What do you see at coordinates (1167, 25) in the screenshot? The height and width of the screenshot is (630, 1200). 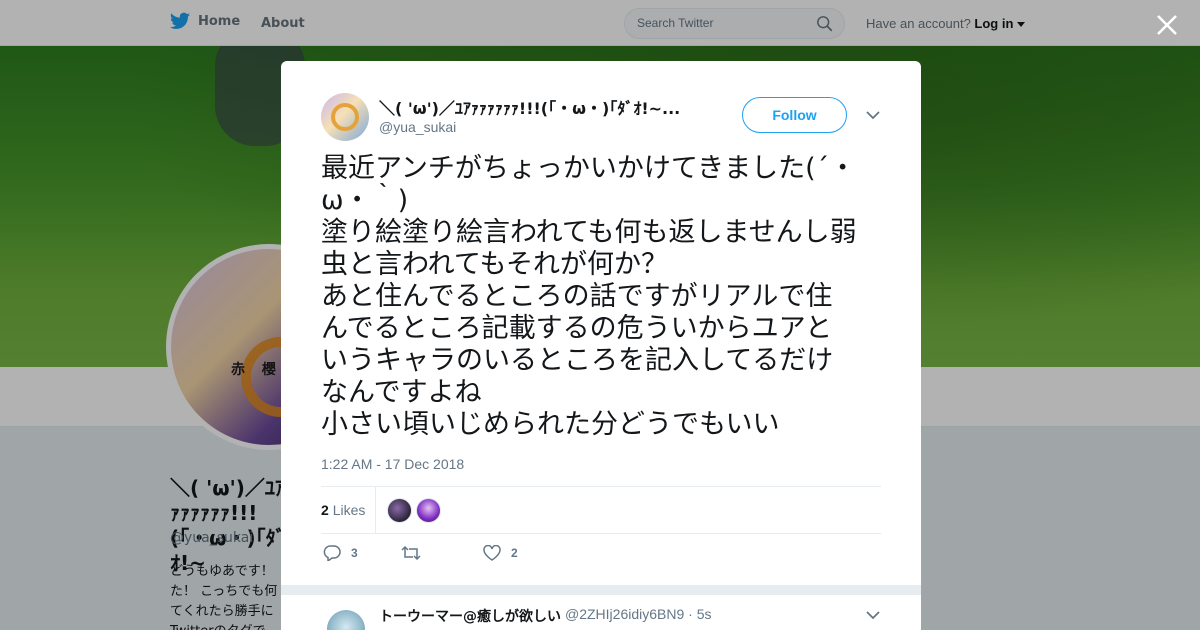 I see `close-icon` at bounding box center [1167, 25].